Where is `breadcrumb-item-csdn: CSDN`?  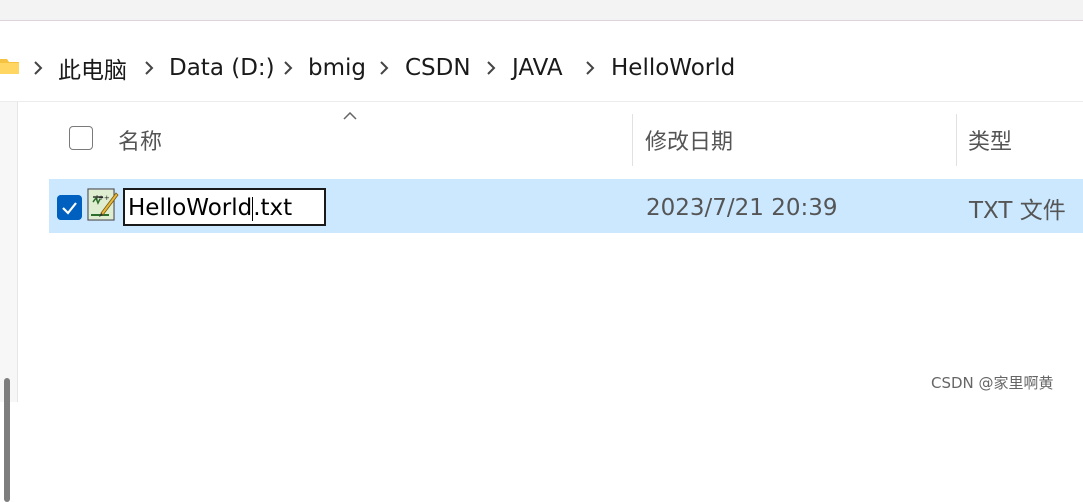
breadcrumb-item-csdn: CSDN is located at coordinates (438, 68).